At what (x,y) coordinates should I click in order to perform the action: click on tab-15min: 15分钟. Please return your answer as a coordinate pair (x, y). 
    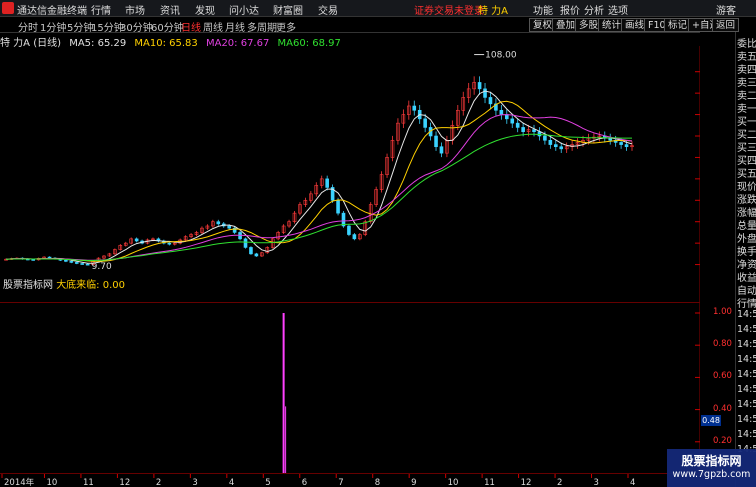
    Looking at the image, I should click on (107, 26).